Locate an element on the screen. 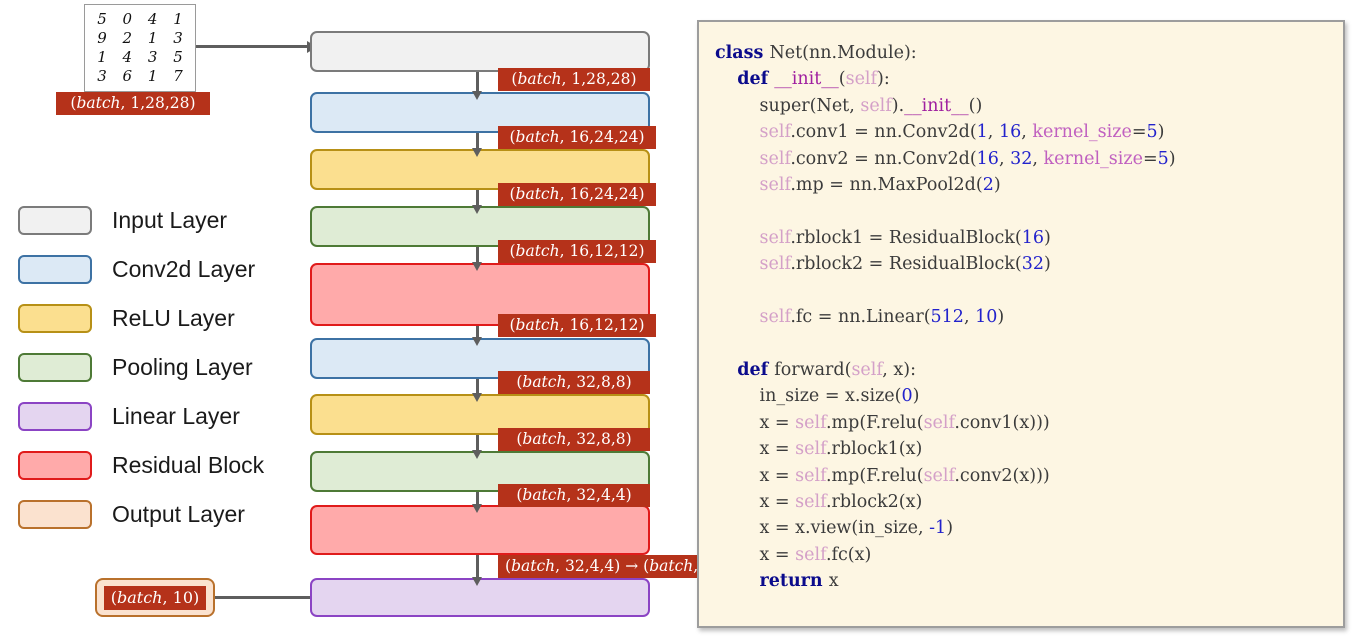 The image size is (1352, 636). code-line: x = self.rblock1(x) is located at coordinates (1029, 449).